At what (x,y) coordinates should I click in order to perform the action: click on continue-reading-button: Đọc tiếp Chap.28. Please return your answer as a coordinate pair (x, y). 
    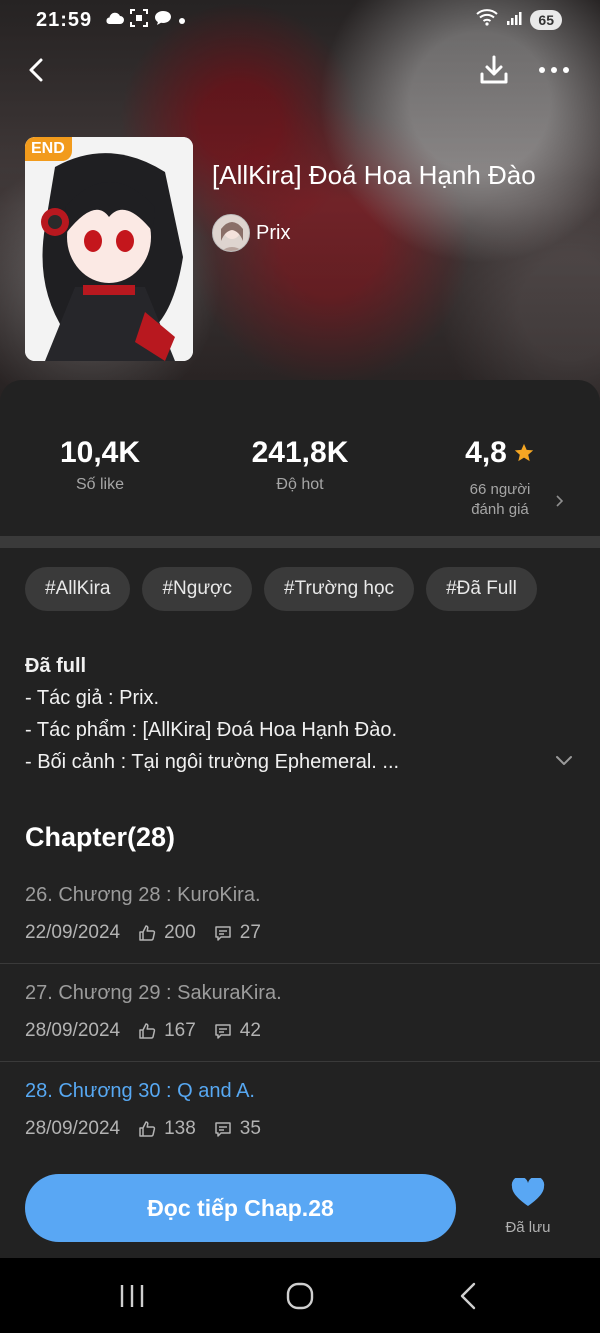
    Looking at the image, I should click on (240, 1208).